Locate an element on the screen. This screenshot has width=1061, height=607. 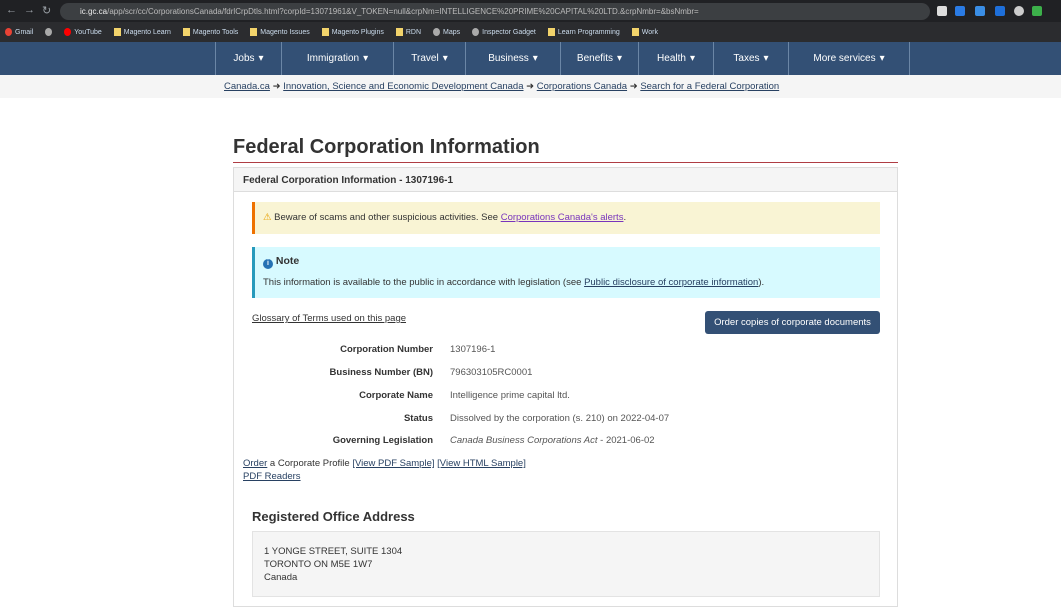
bookmark-item: Inspector Gadget is located at coordinates (504, 32).